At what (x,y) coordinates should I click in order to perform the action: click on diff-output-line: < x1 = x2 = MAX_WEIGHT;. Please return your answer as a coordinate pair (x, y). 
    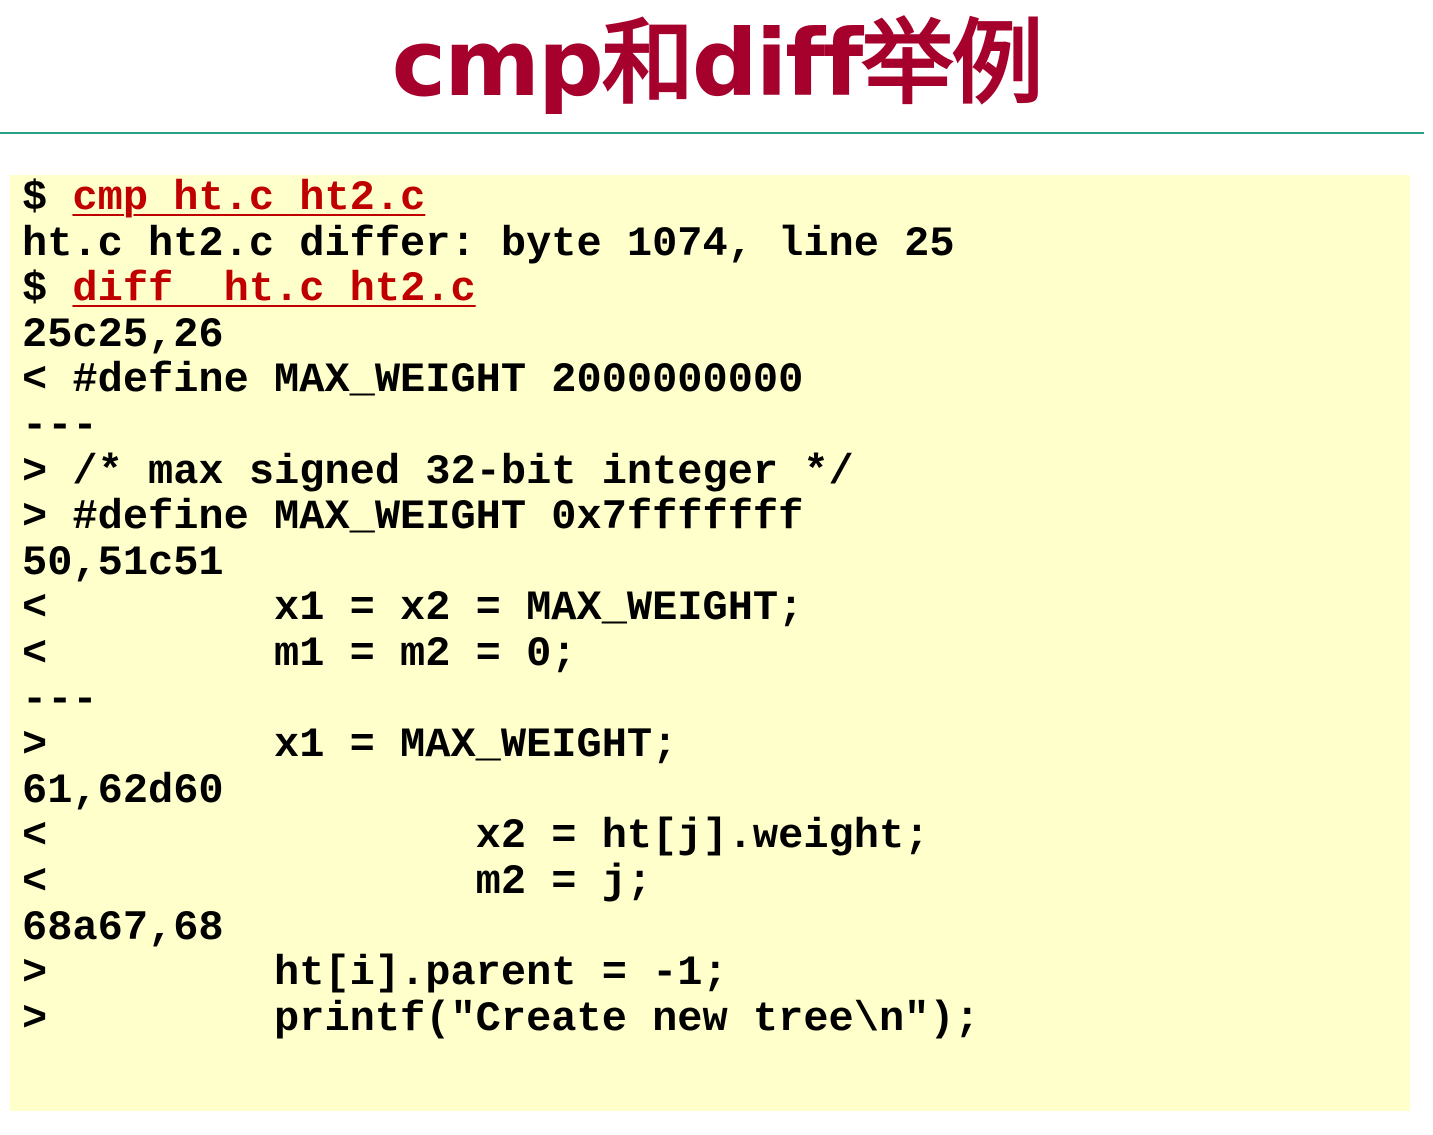
    Looking at the image, I should click on (413, 608).